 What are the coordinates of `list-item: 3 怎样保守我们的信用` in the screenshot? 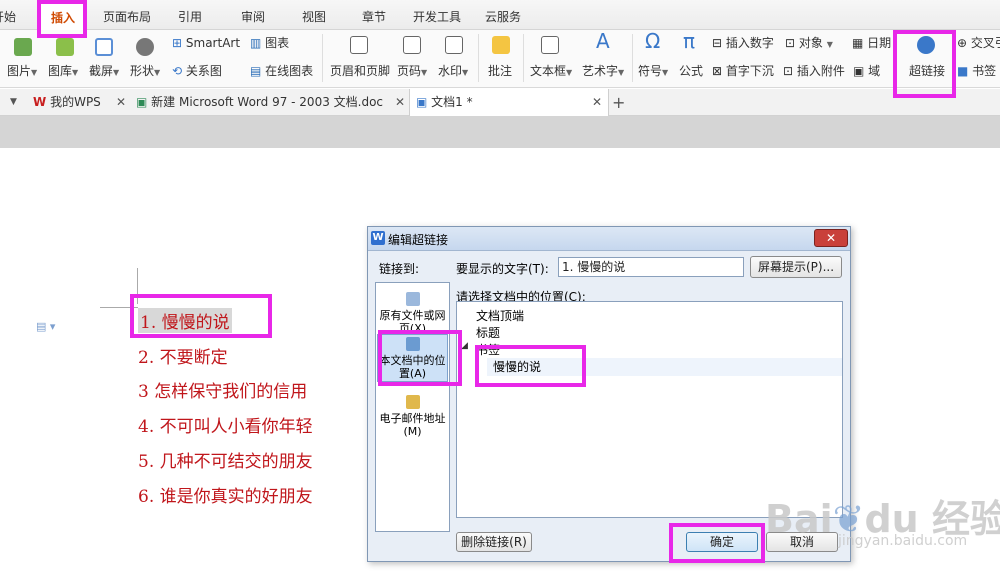 It's located at (222, 389).